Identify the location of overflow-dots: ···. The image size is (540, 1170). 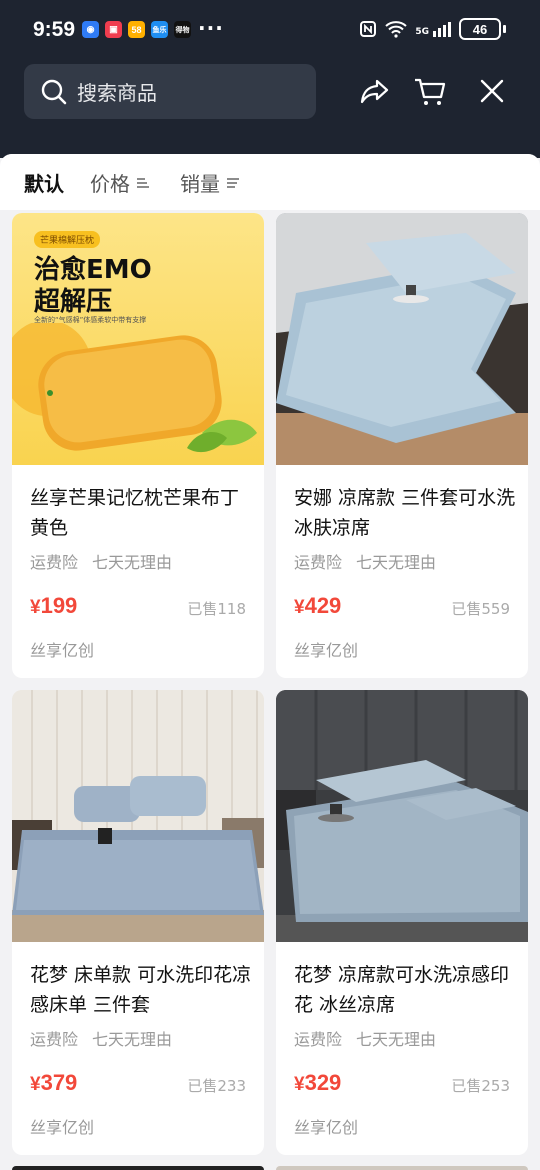
(211, 28).